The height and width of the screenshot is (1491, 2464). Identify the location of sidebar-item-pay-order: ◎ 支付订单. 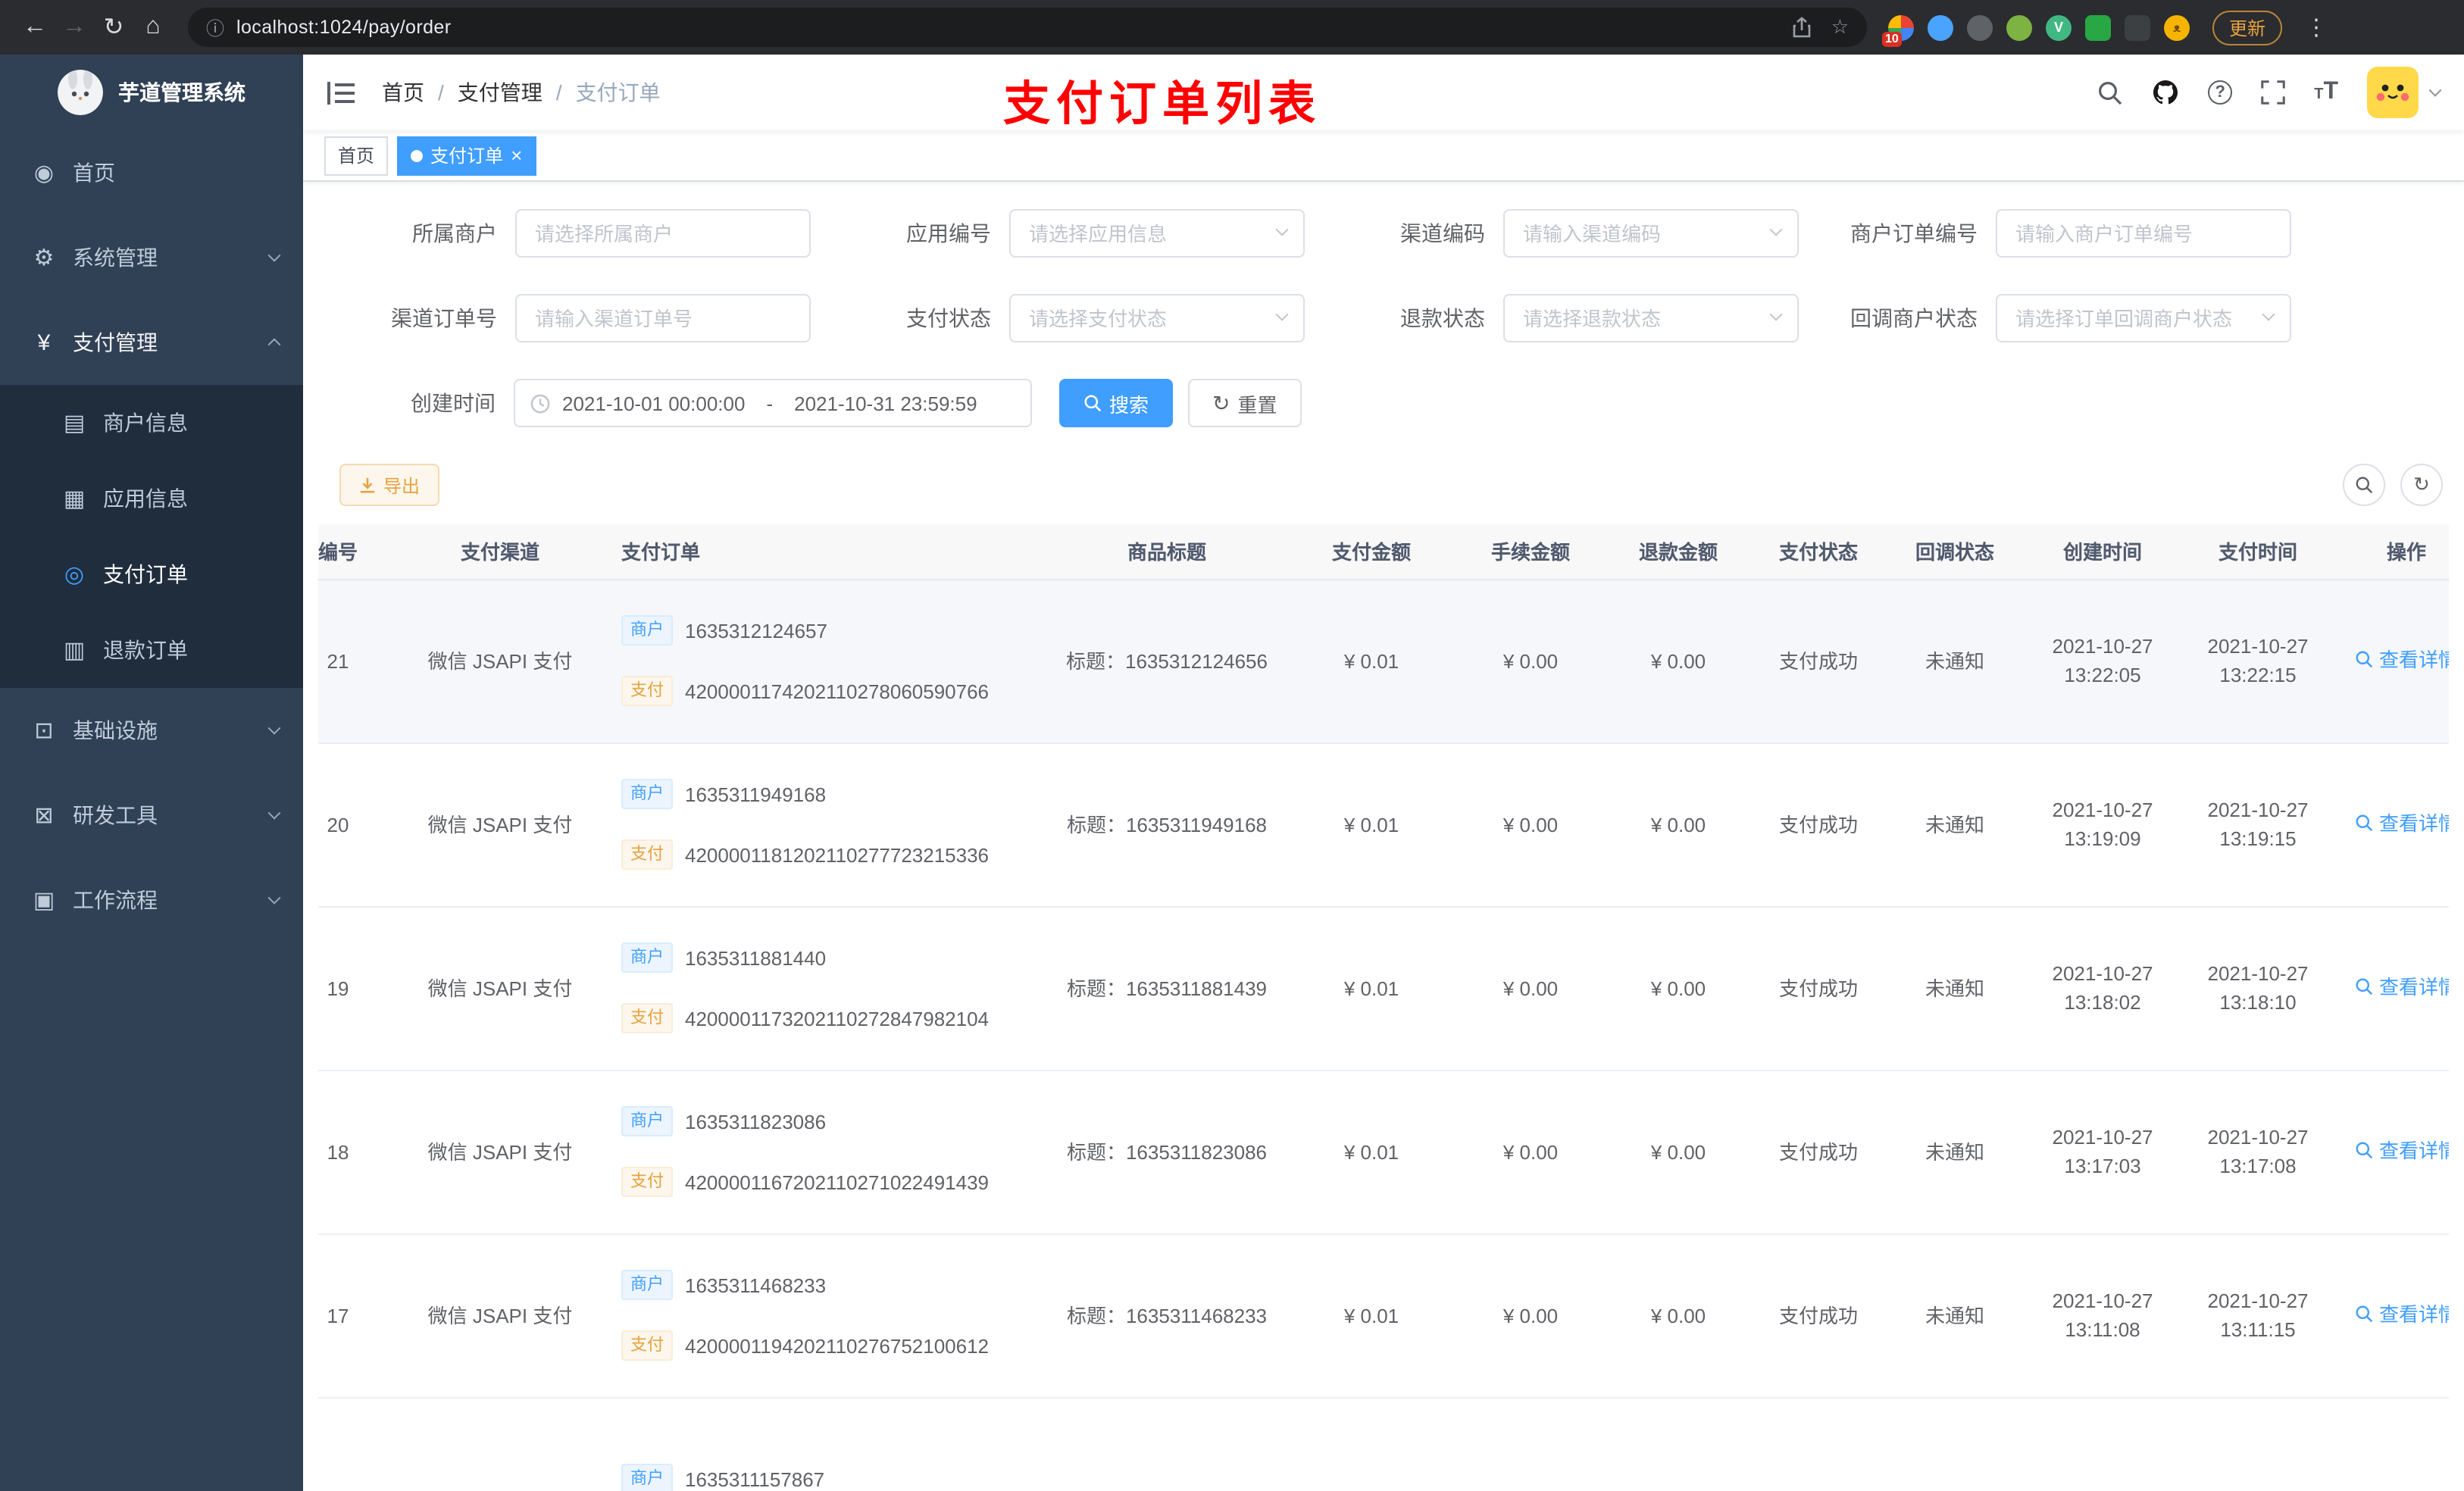
(151, 574).